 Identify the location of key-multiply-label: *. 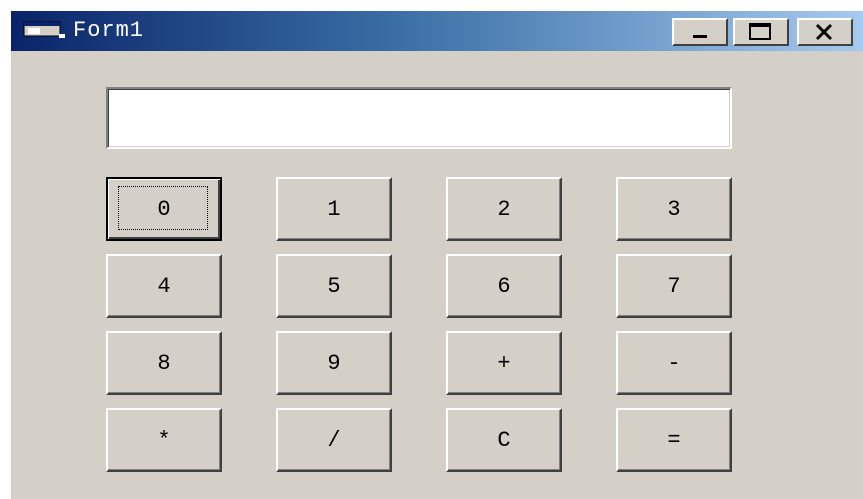
(164, 440).